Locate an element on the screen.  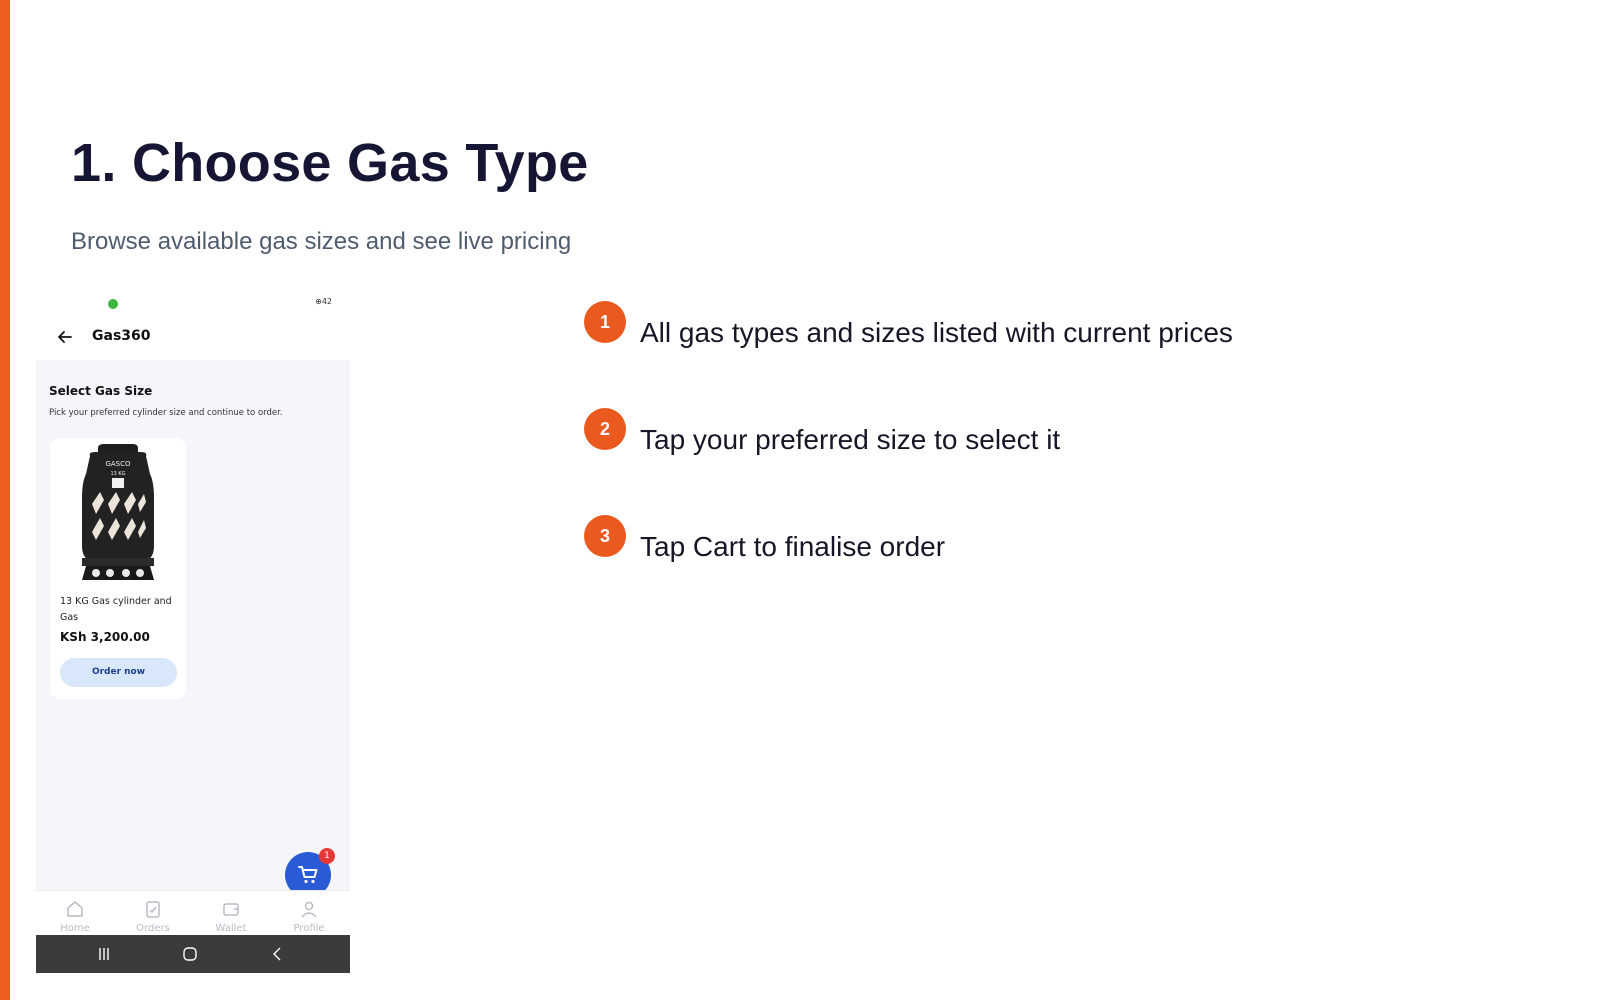
step-number-badge: 1 is located at coordinates (605, 322).